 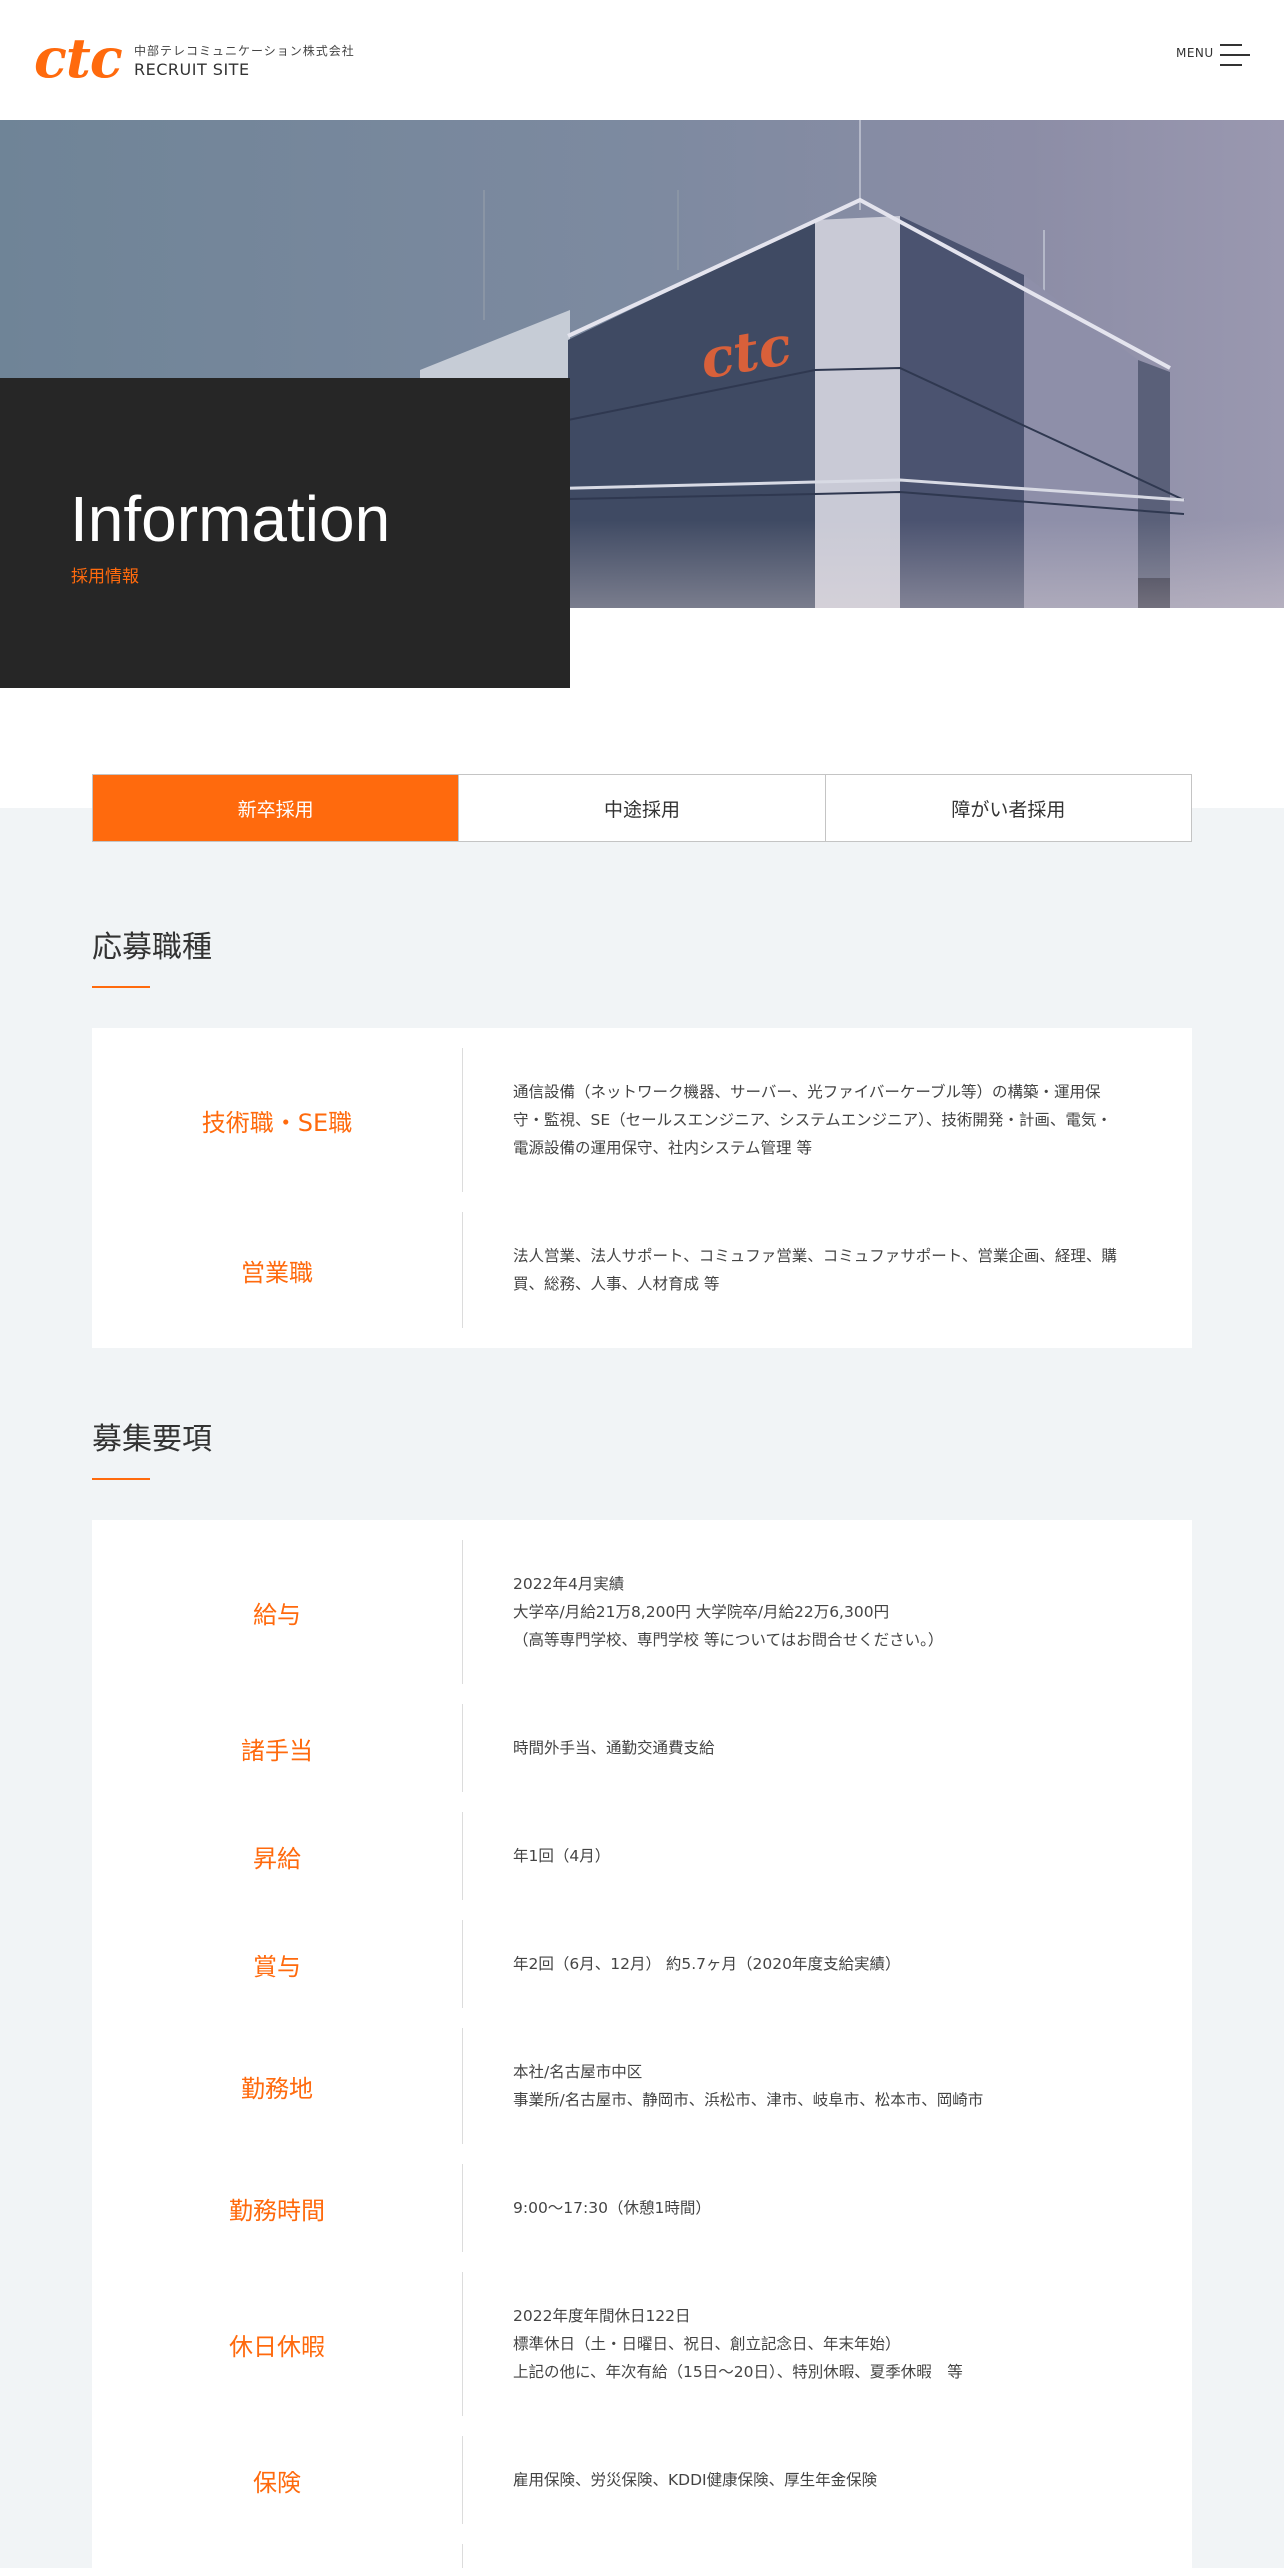 I want to click on requirement-value: 年1回（4月）, so click(x=562, y=1856).